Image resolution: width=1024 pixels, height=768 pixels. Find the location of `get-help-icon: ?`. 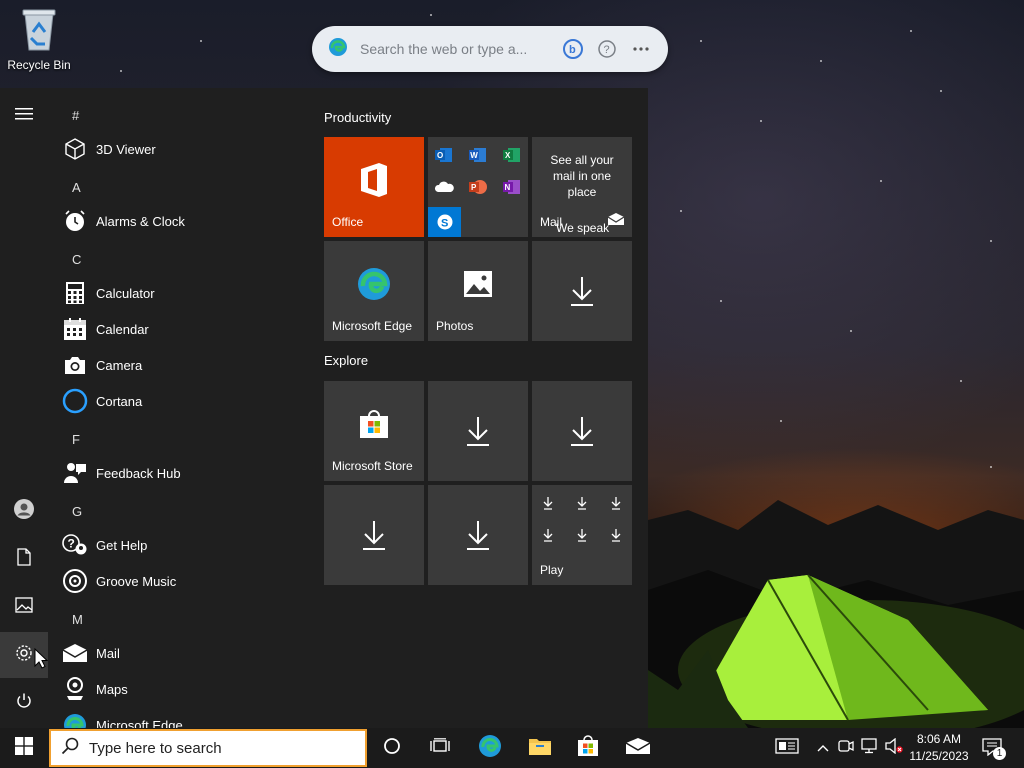

get-help-icon: ? is located at coordinates (75, 545).